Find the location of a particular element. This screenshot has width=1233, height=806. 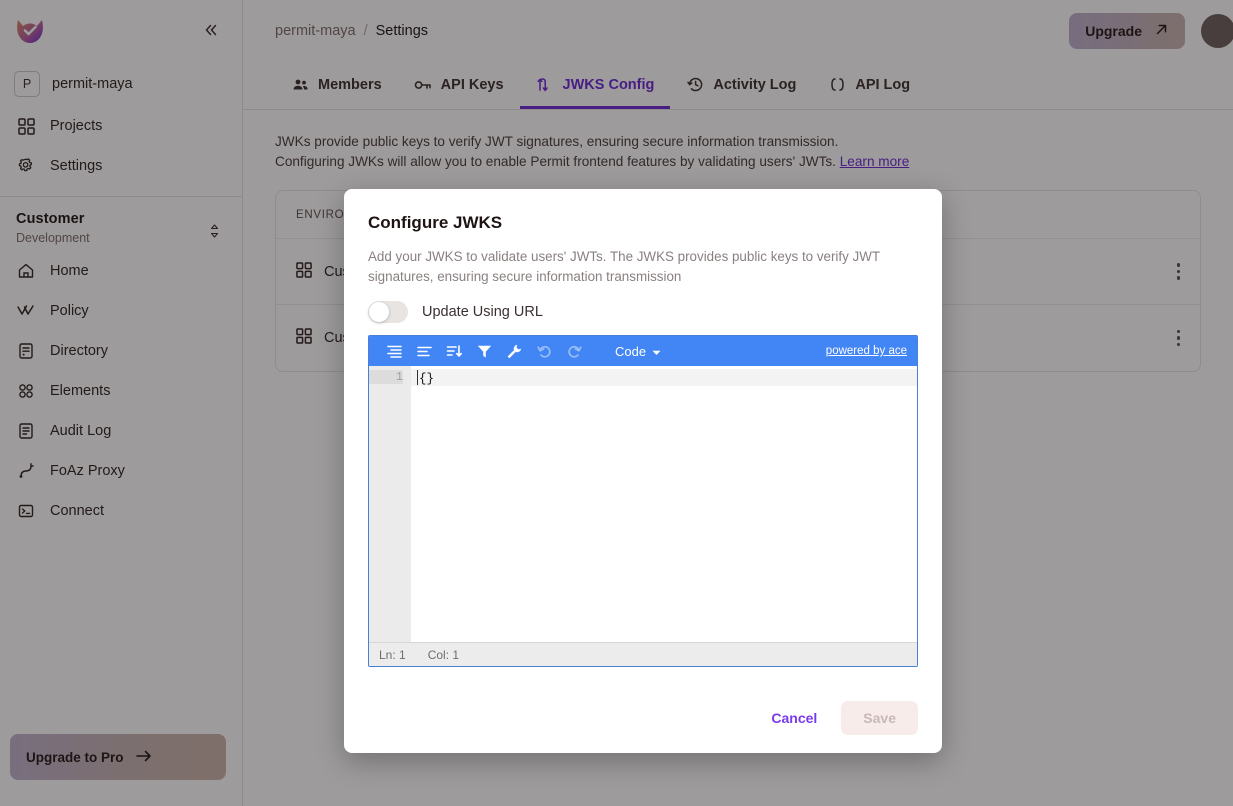

editor-caret is located at coordinates (417, 377).